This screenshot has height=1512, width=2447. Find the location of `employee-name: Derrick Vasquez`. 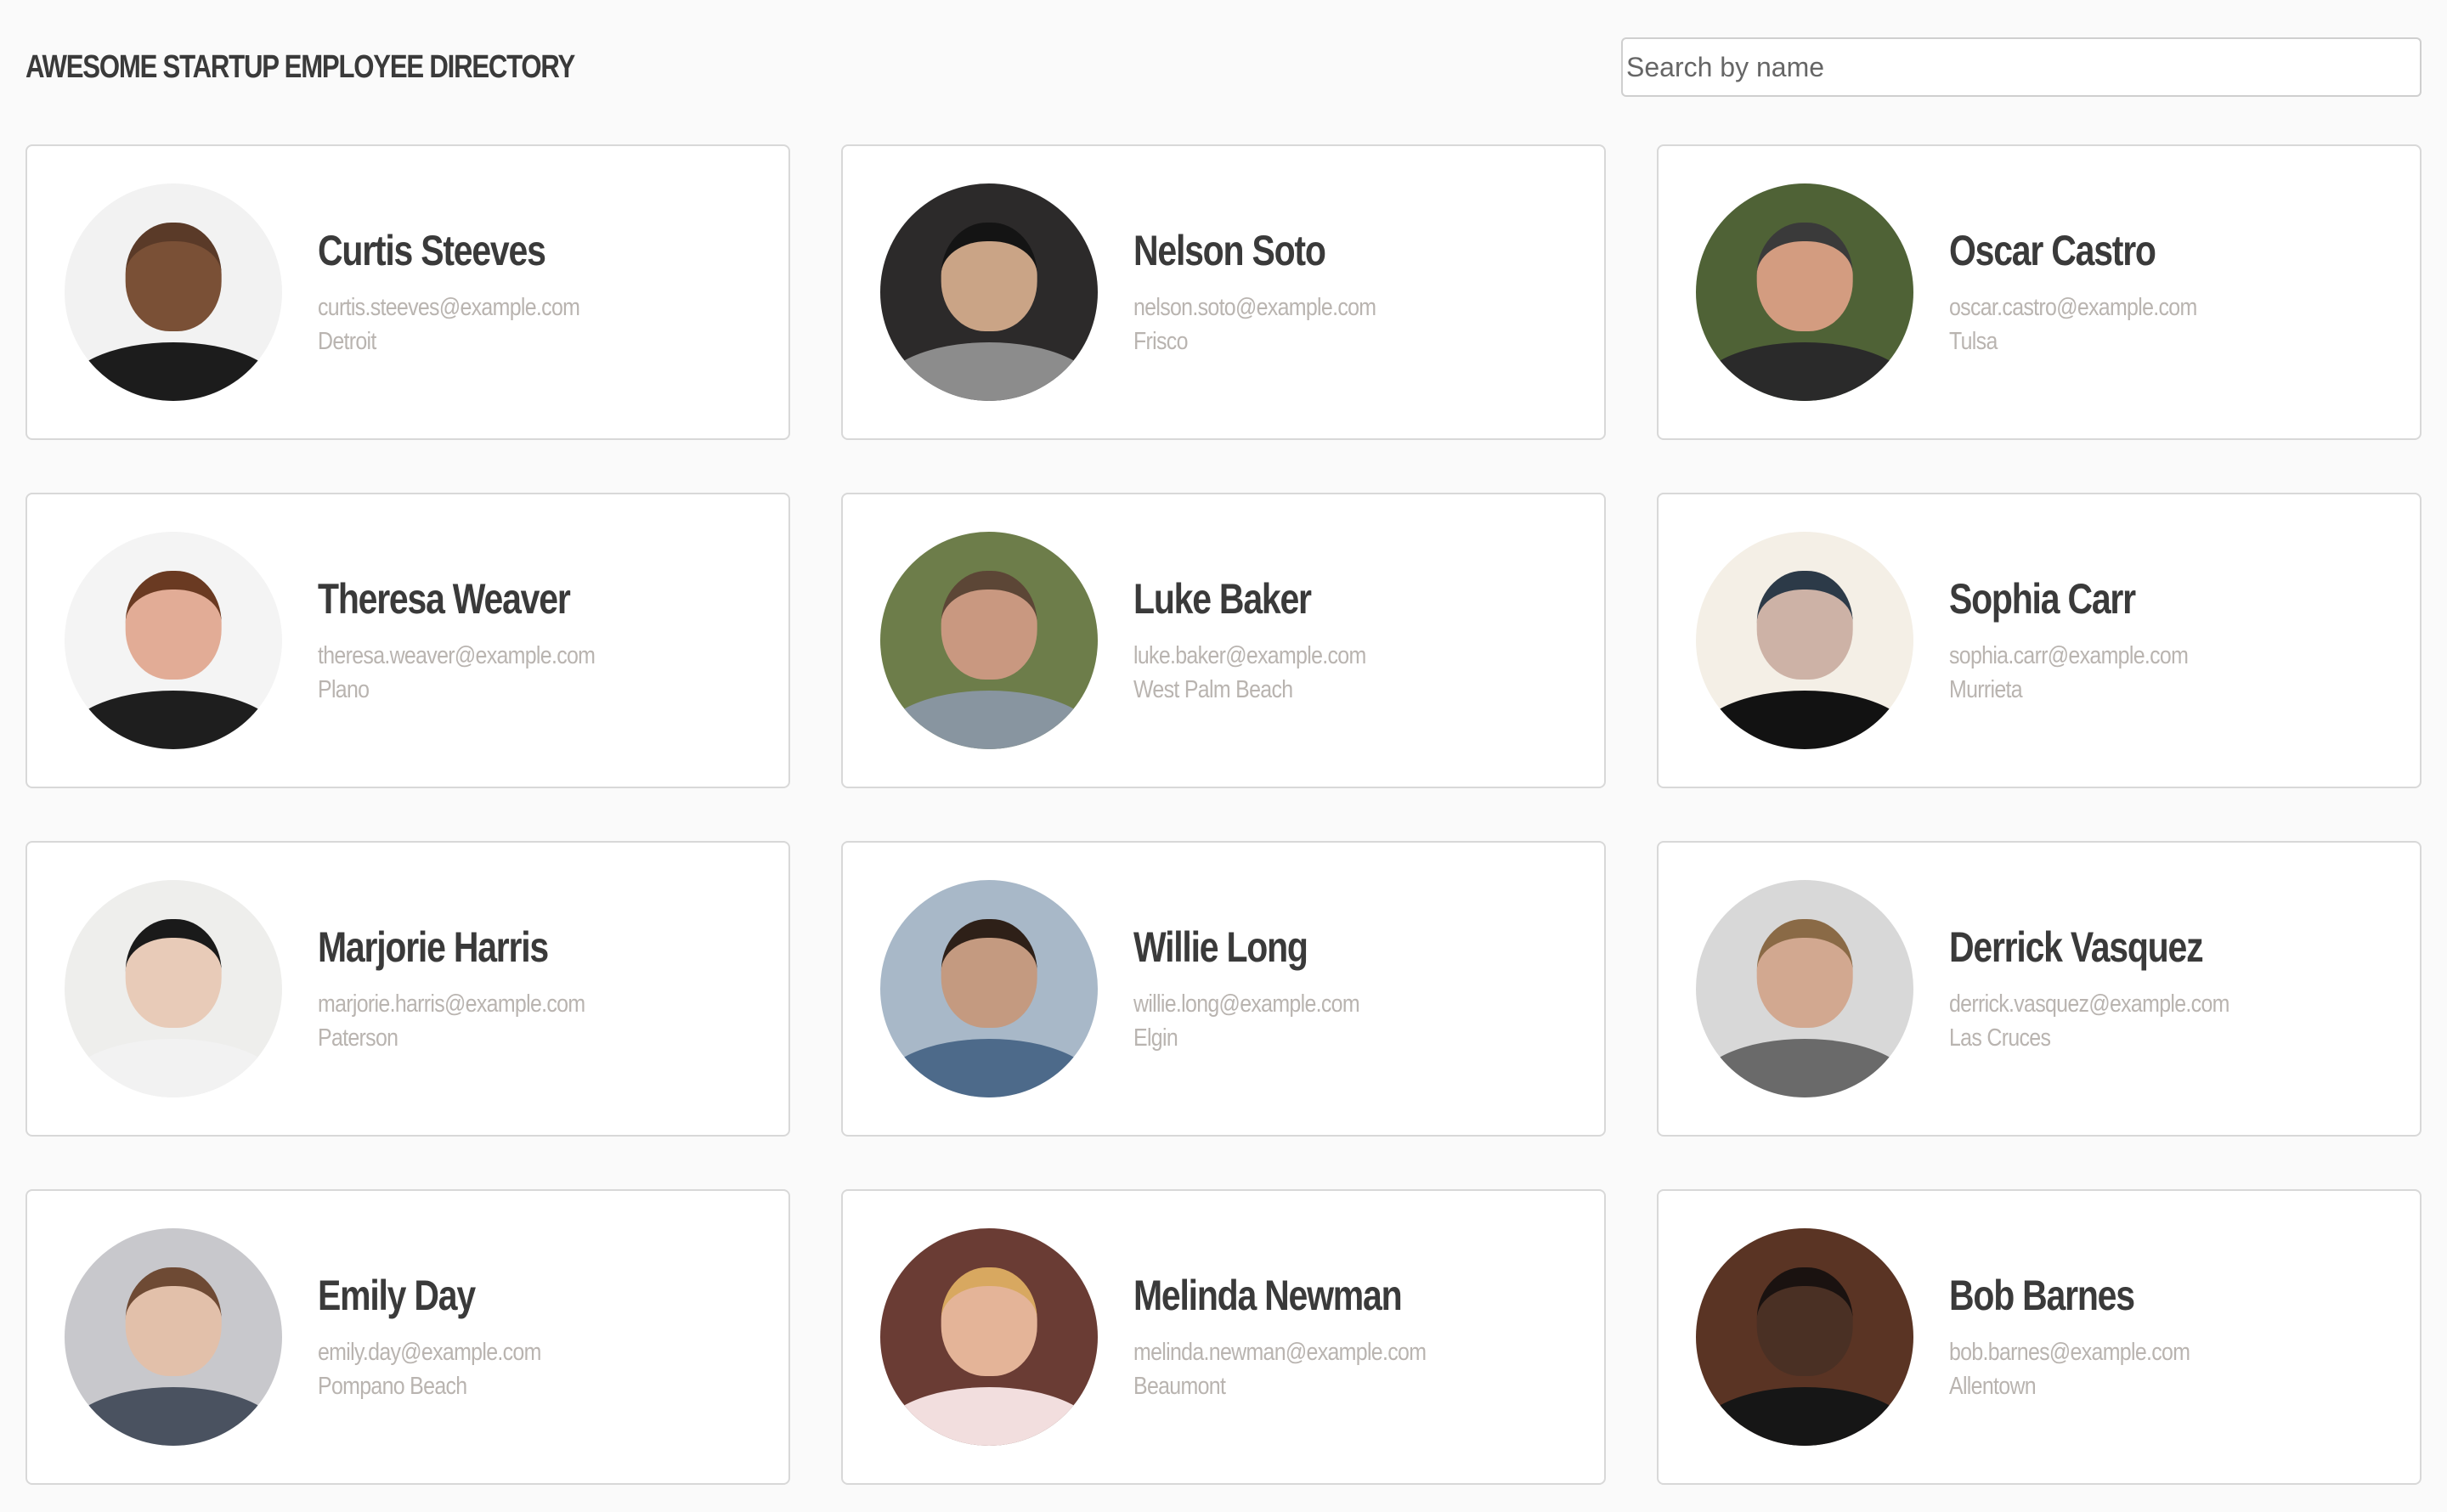

employee-name: Derrick Vasquez is located at coordinates (2076, 947).